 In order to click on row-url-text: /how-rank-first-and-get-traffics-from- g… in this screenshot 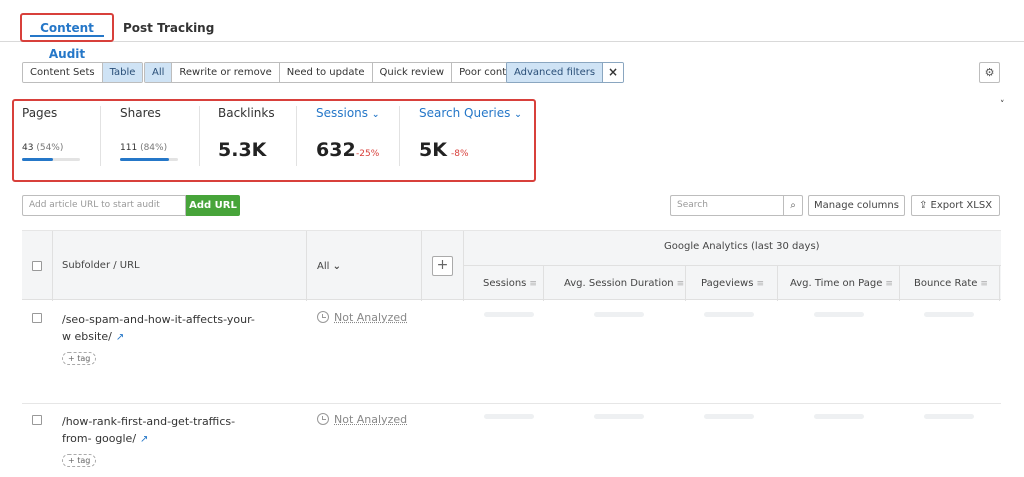, I will do `click(149, 430)`.